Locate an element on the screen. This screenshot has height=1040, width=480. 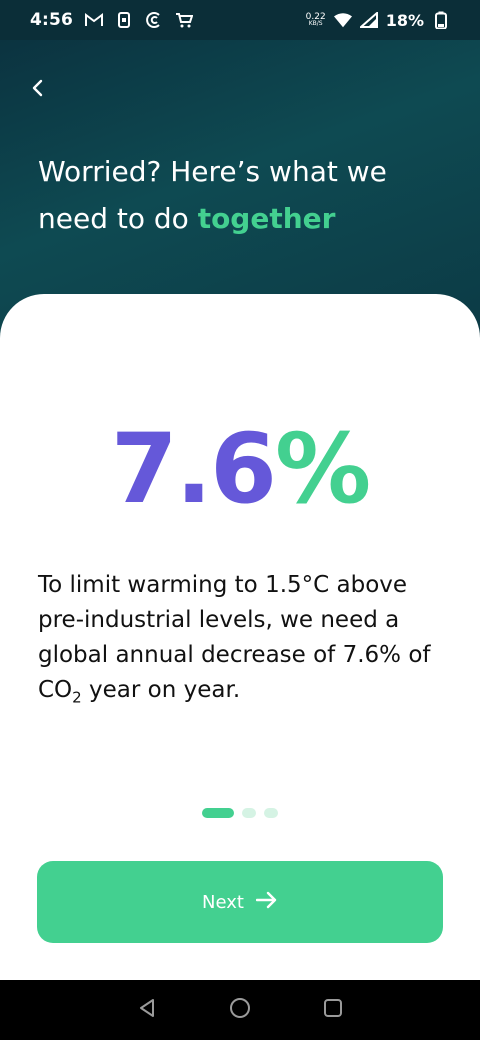
nav-home-button is located at coordinates (240, 1010).